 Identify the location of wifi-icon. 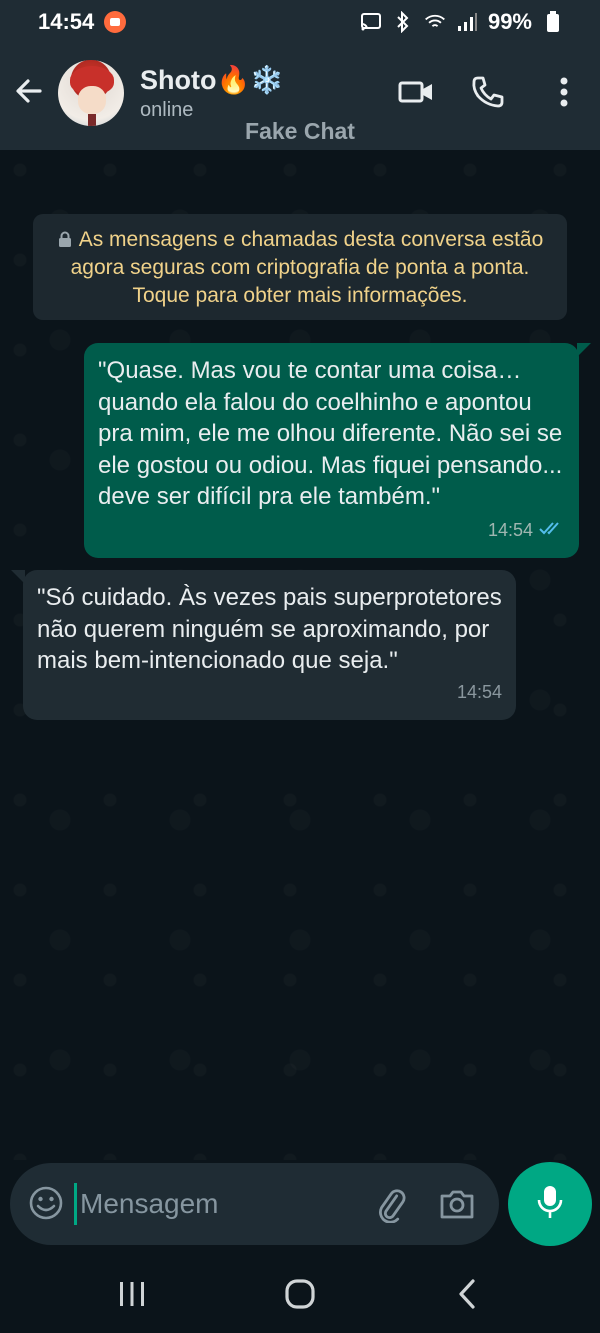
(435, 22).